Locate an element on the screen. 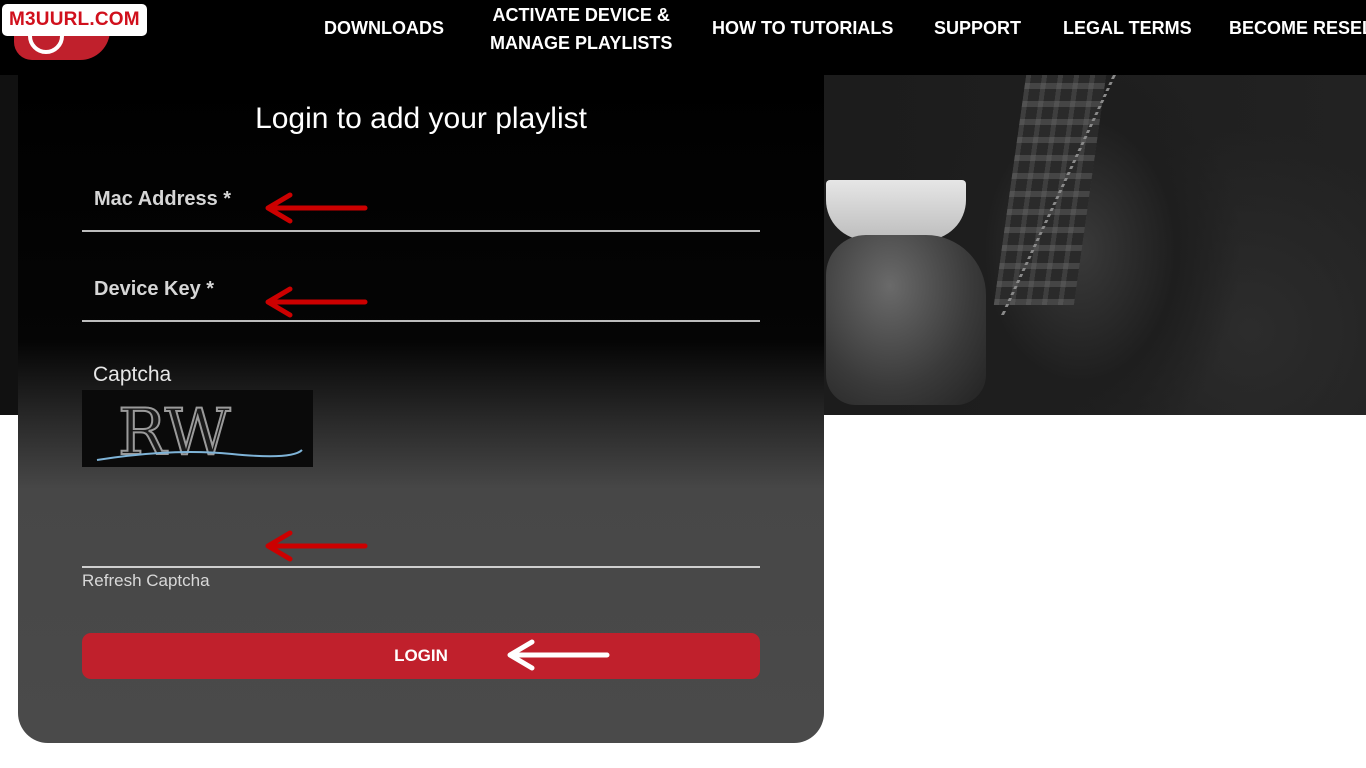 This screenshot has height=768, width=1366. hero-hand is located at coordinates (906, 320).